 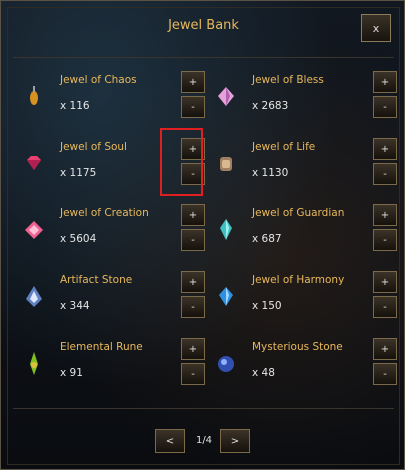 I want to click on item-name: Jewel of Soul, so click(x=93, y=147).